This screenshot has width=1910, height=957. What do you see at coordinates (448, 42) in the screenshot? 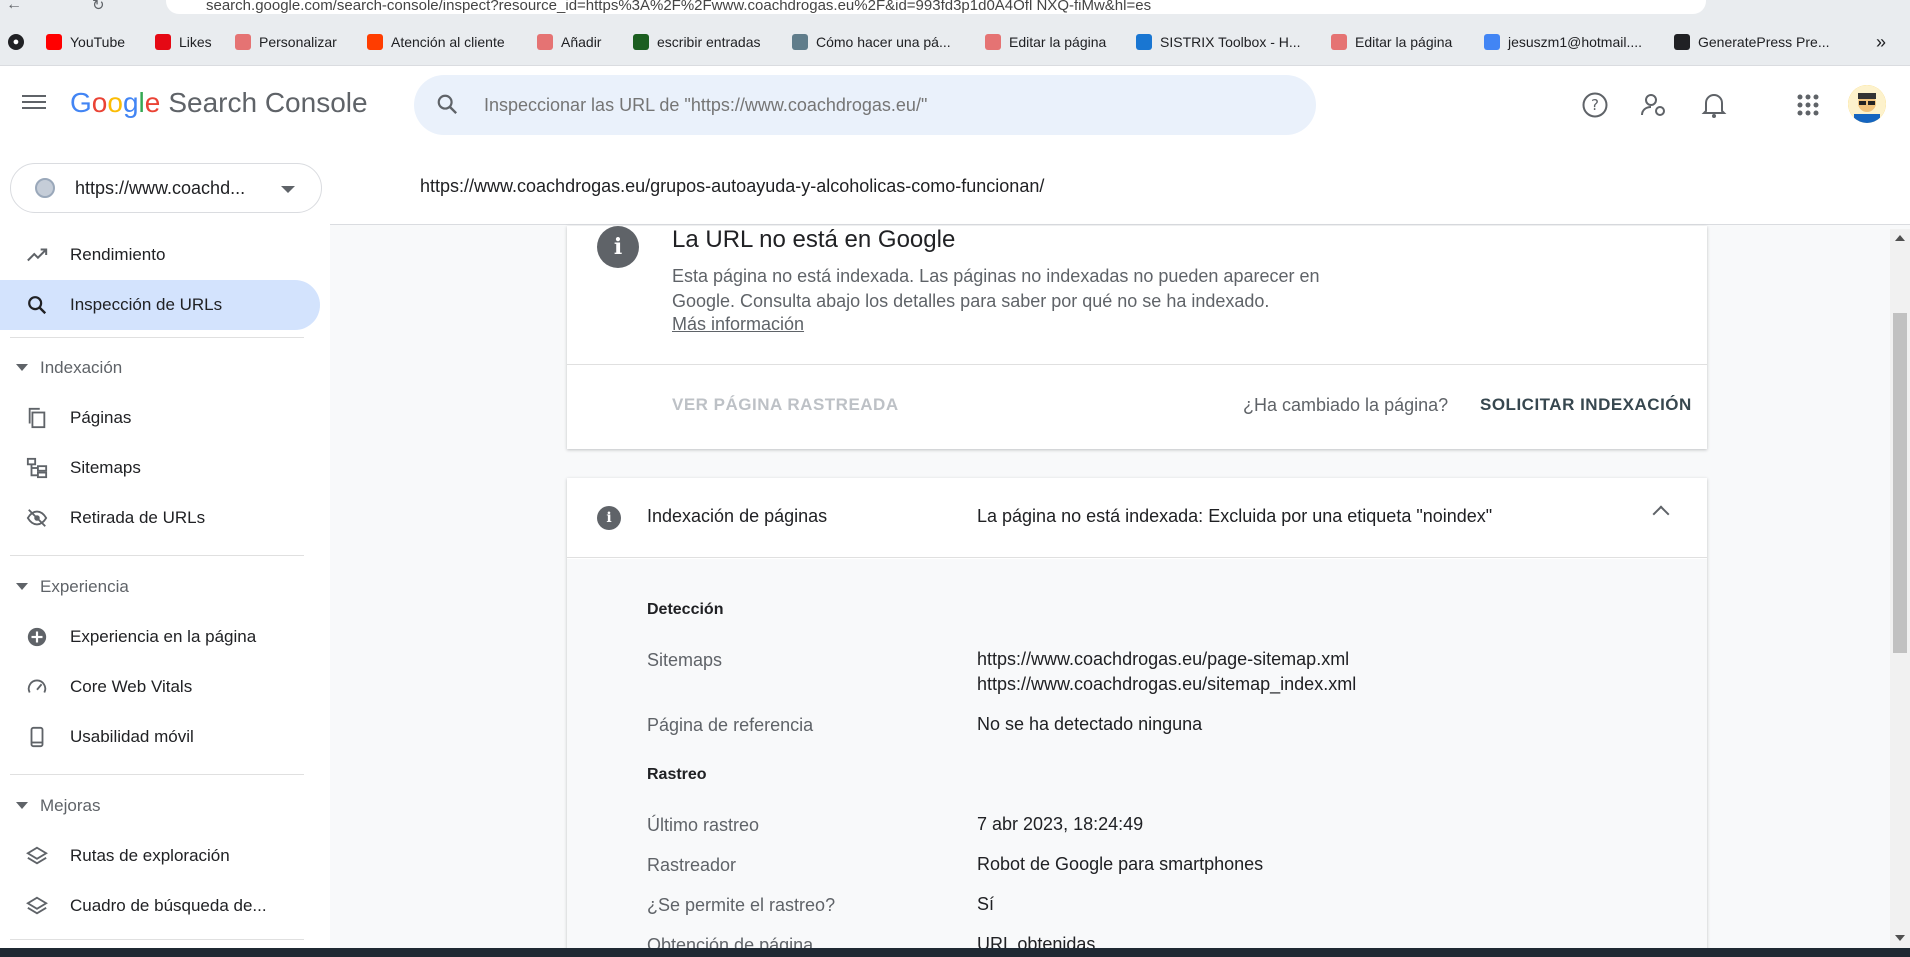
I see `bookmark-label: Atención al cliente` at bounding box center [448, 42].